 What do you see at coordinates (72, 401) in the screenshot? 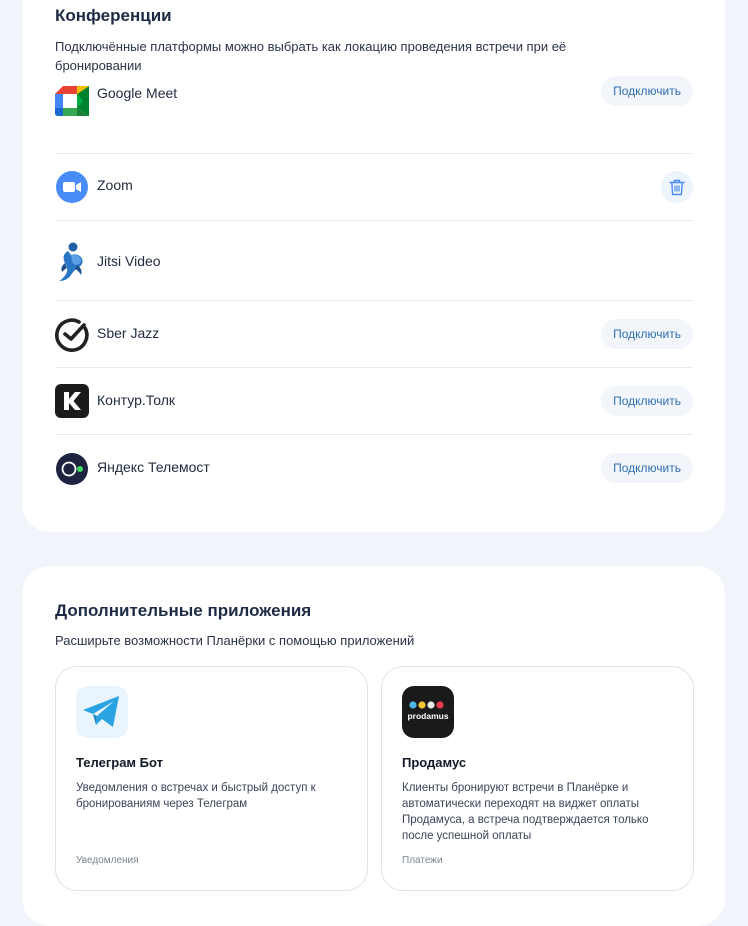
I see `kontur-tolk-icon` at bounding box center [72, 401].